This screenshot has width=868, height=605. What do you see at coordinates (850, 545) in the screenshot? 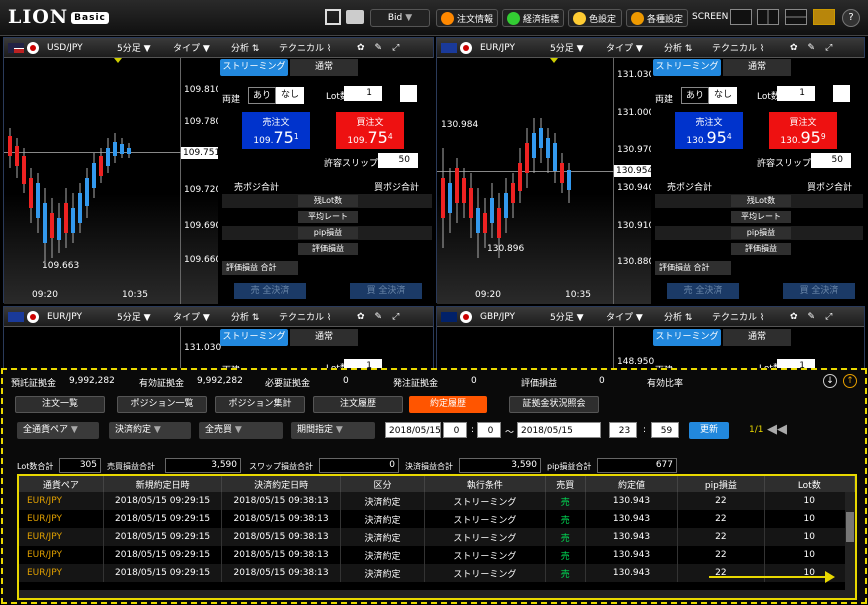
I see `vertical-scrollbar` at bounding box center [850, 545].